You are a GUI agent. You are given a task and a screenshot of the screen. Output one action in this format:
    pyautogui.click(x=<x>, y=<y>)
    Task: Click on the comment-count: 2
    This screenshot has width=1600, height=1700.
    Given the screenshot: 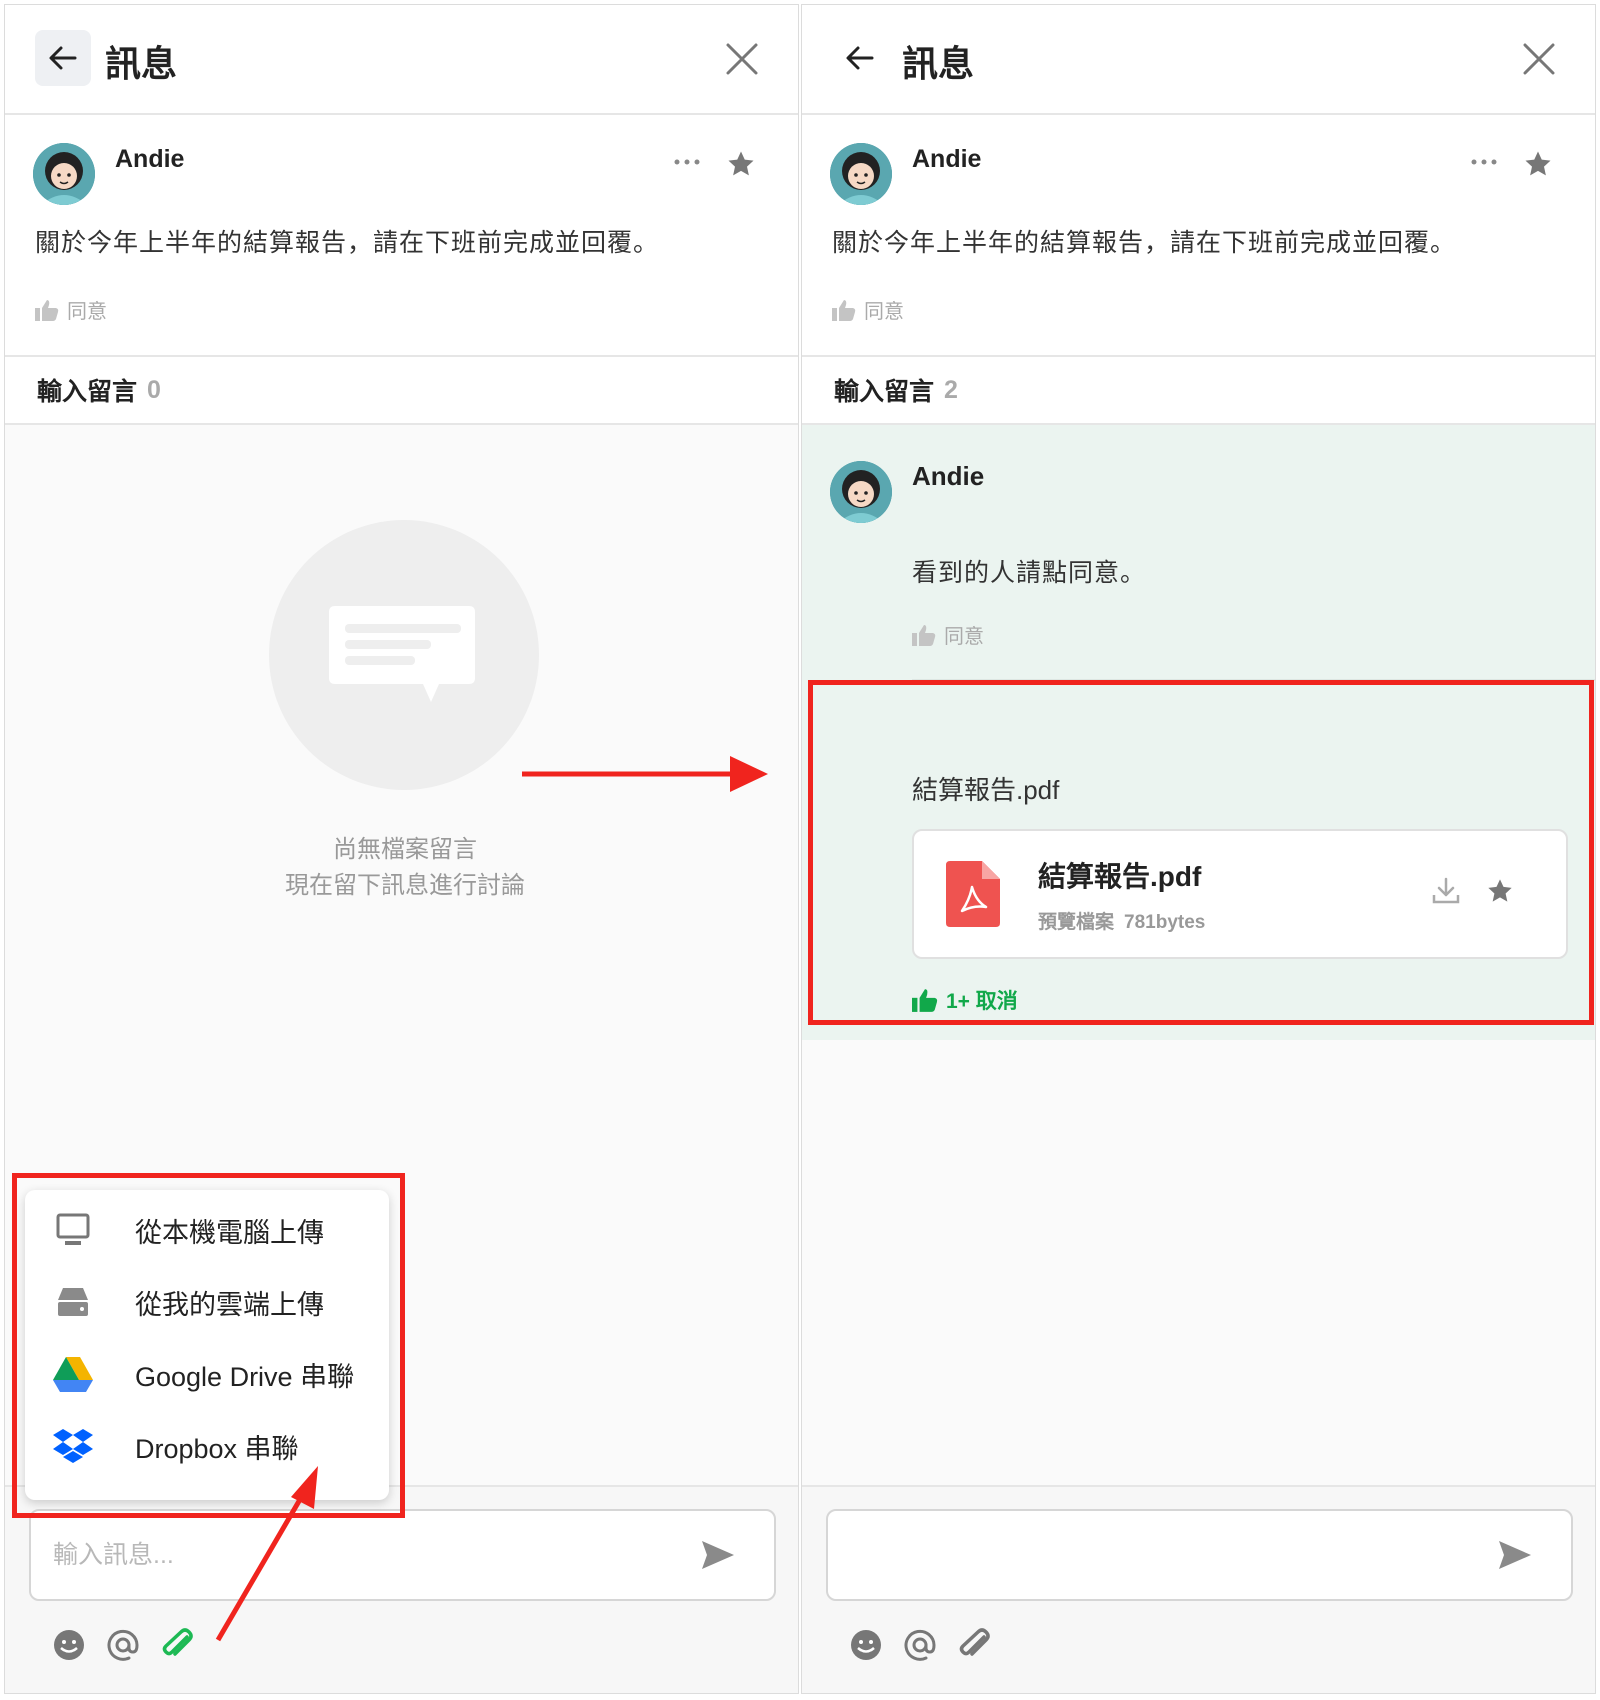 What is the action you would take?
    pyautogui.click(x=951, y=389)
    